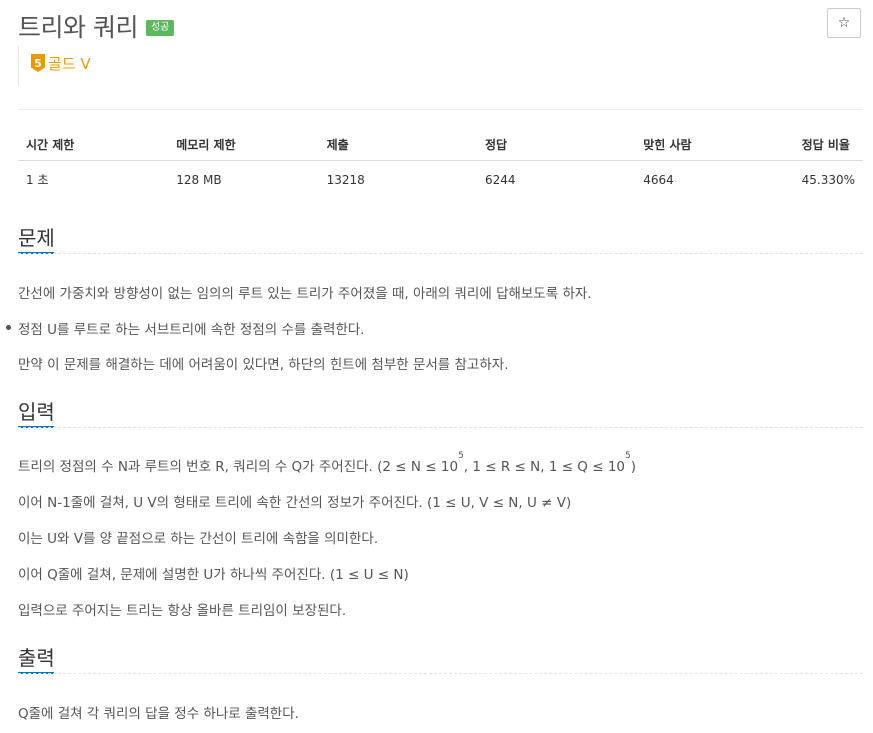 The image size is (873, 733). I want to click on section-title-description: 문제, so click(36, 238).